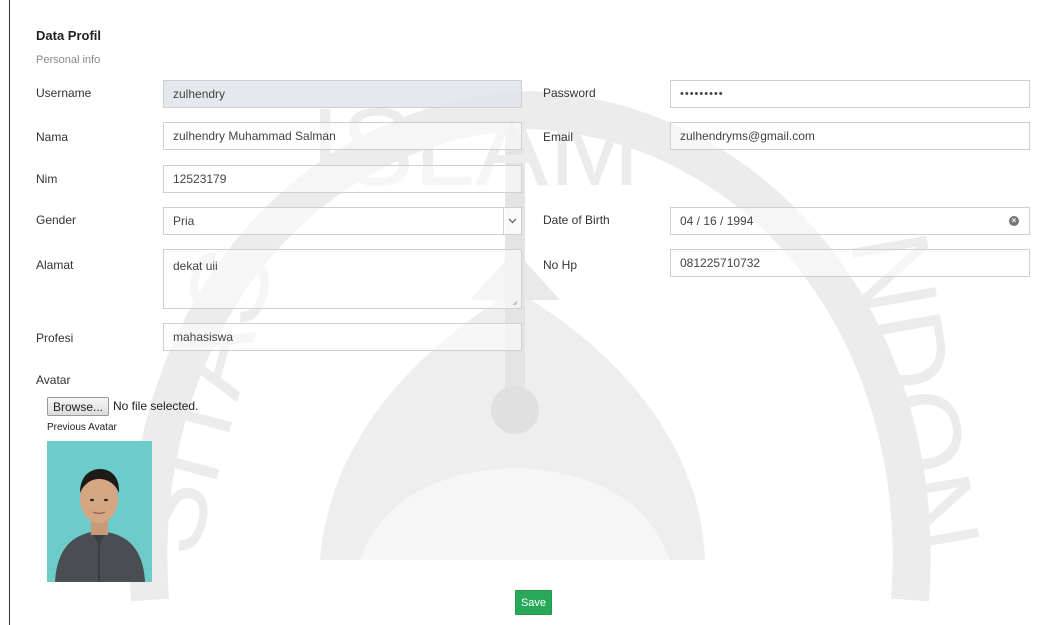 Image resolution: width=1055 pixels, height=625 pixels. I want to click on resize-grip-icon, so click(515, 303).